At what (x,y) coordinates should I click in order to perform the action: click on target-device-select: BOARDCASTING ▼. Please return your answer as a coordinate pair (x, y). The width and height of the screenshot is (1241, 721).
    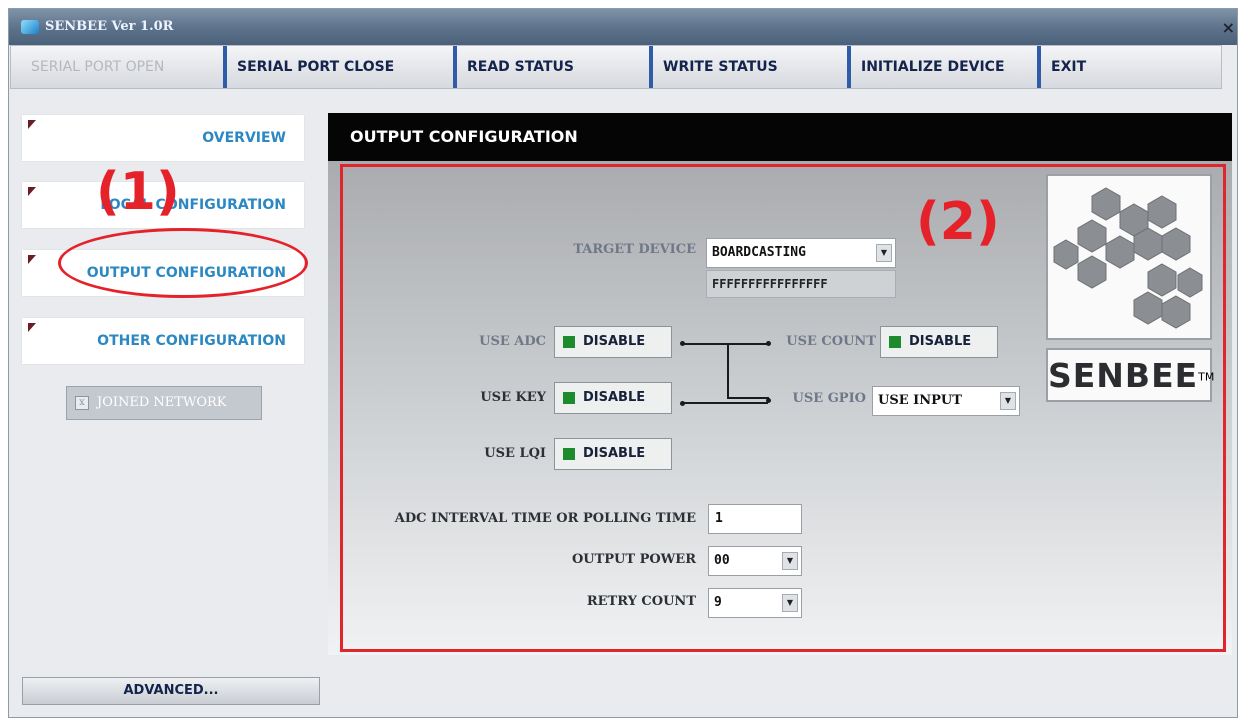
    Looking at the image, I should click on (801, 253).